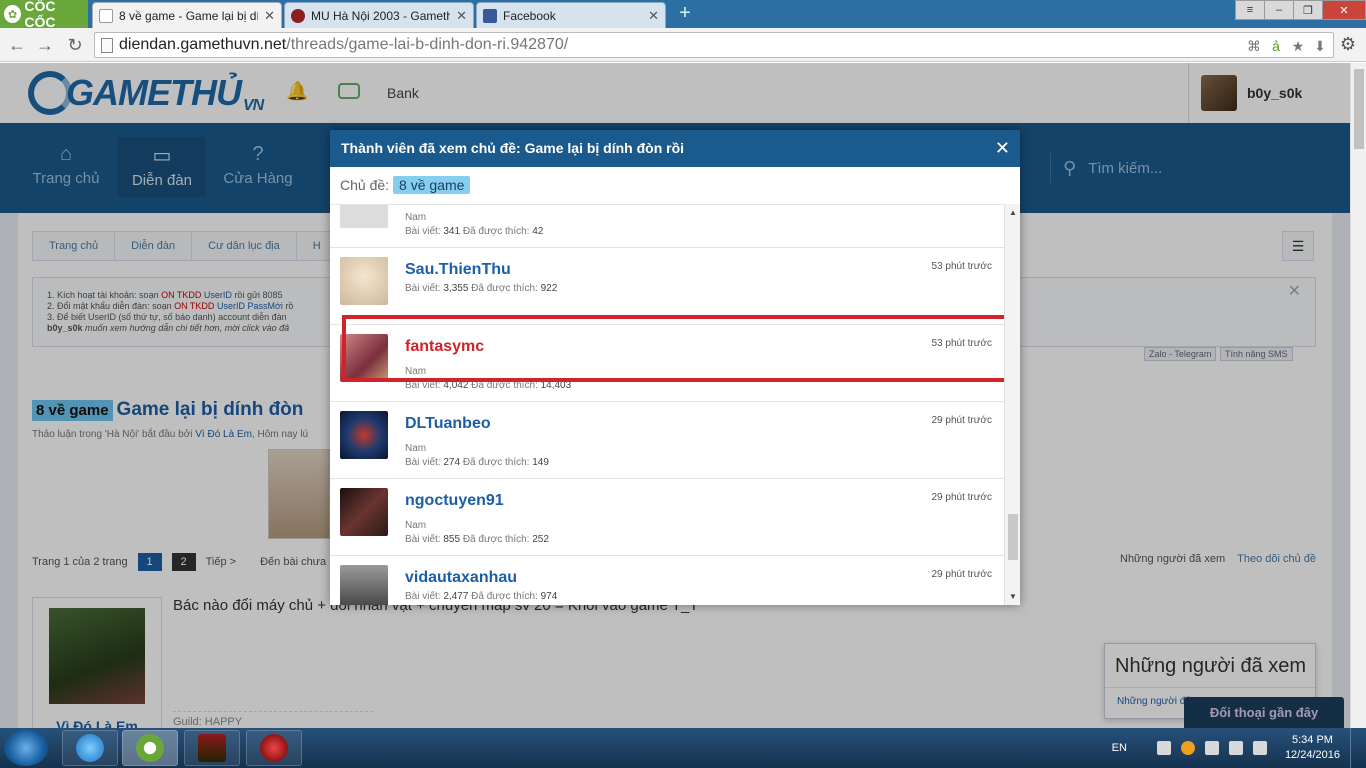 Image resolution: width=1366 pixels, height=768 pixels. I want to click on browser-tab-active: 8 về game - Game lại bị dín ✕, so click(187, 15).